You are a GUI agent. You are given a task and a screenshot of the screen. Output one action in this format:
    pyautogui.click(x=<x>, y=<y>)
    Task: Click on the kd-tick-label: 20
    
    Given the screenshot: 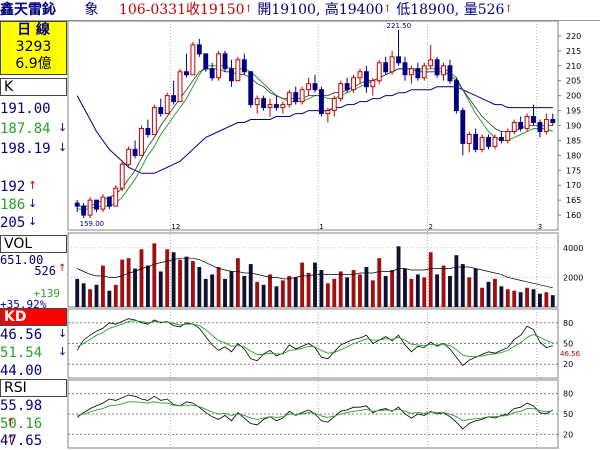 What is the action you would take?
    pyautogui.click(x=568, y=364)
    